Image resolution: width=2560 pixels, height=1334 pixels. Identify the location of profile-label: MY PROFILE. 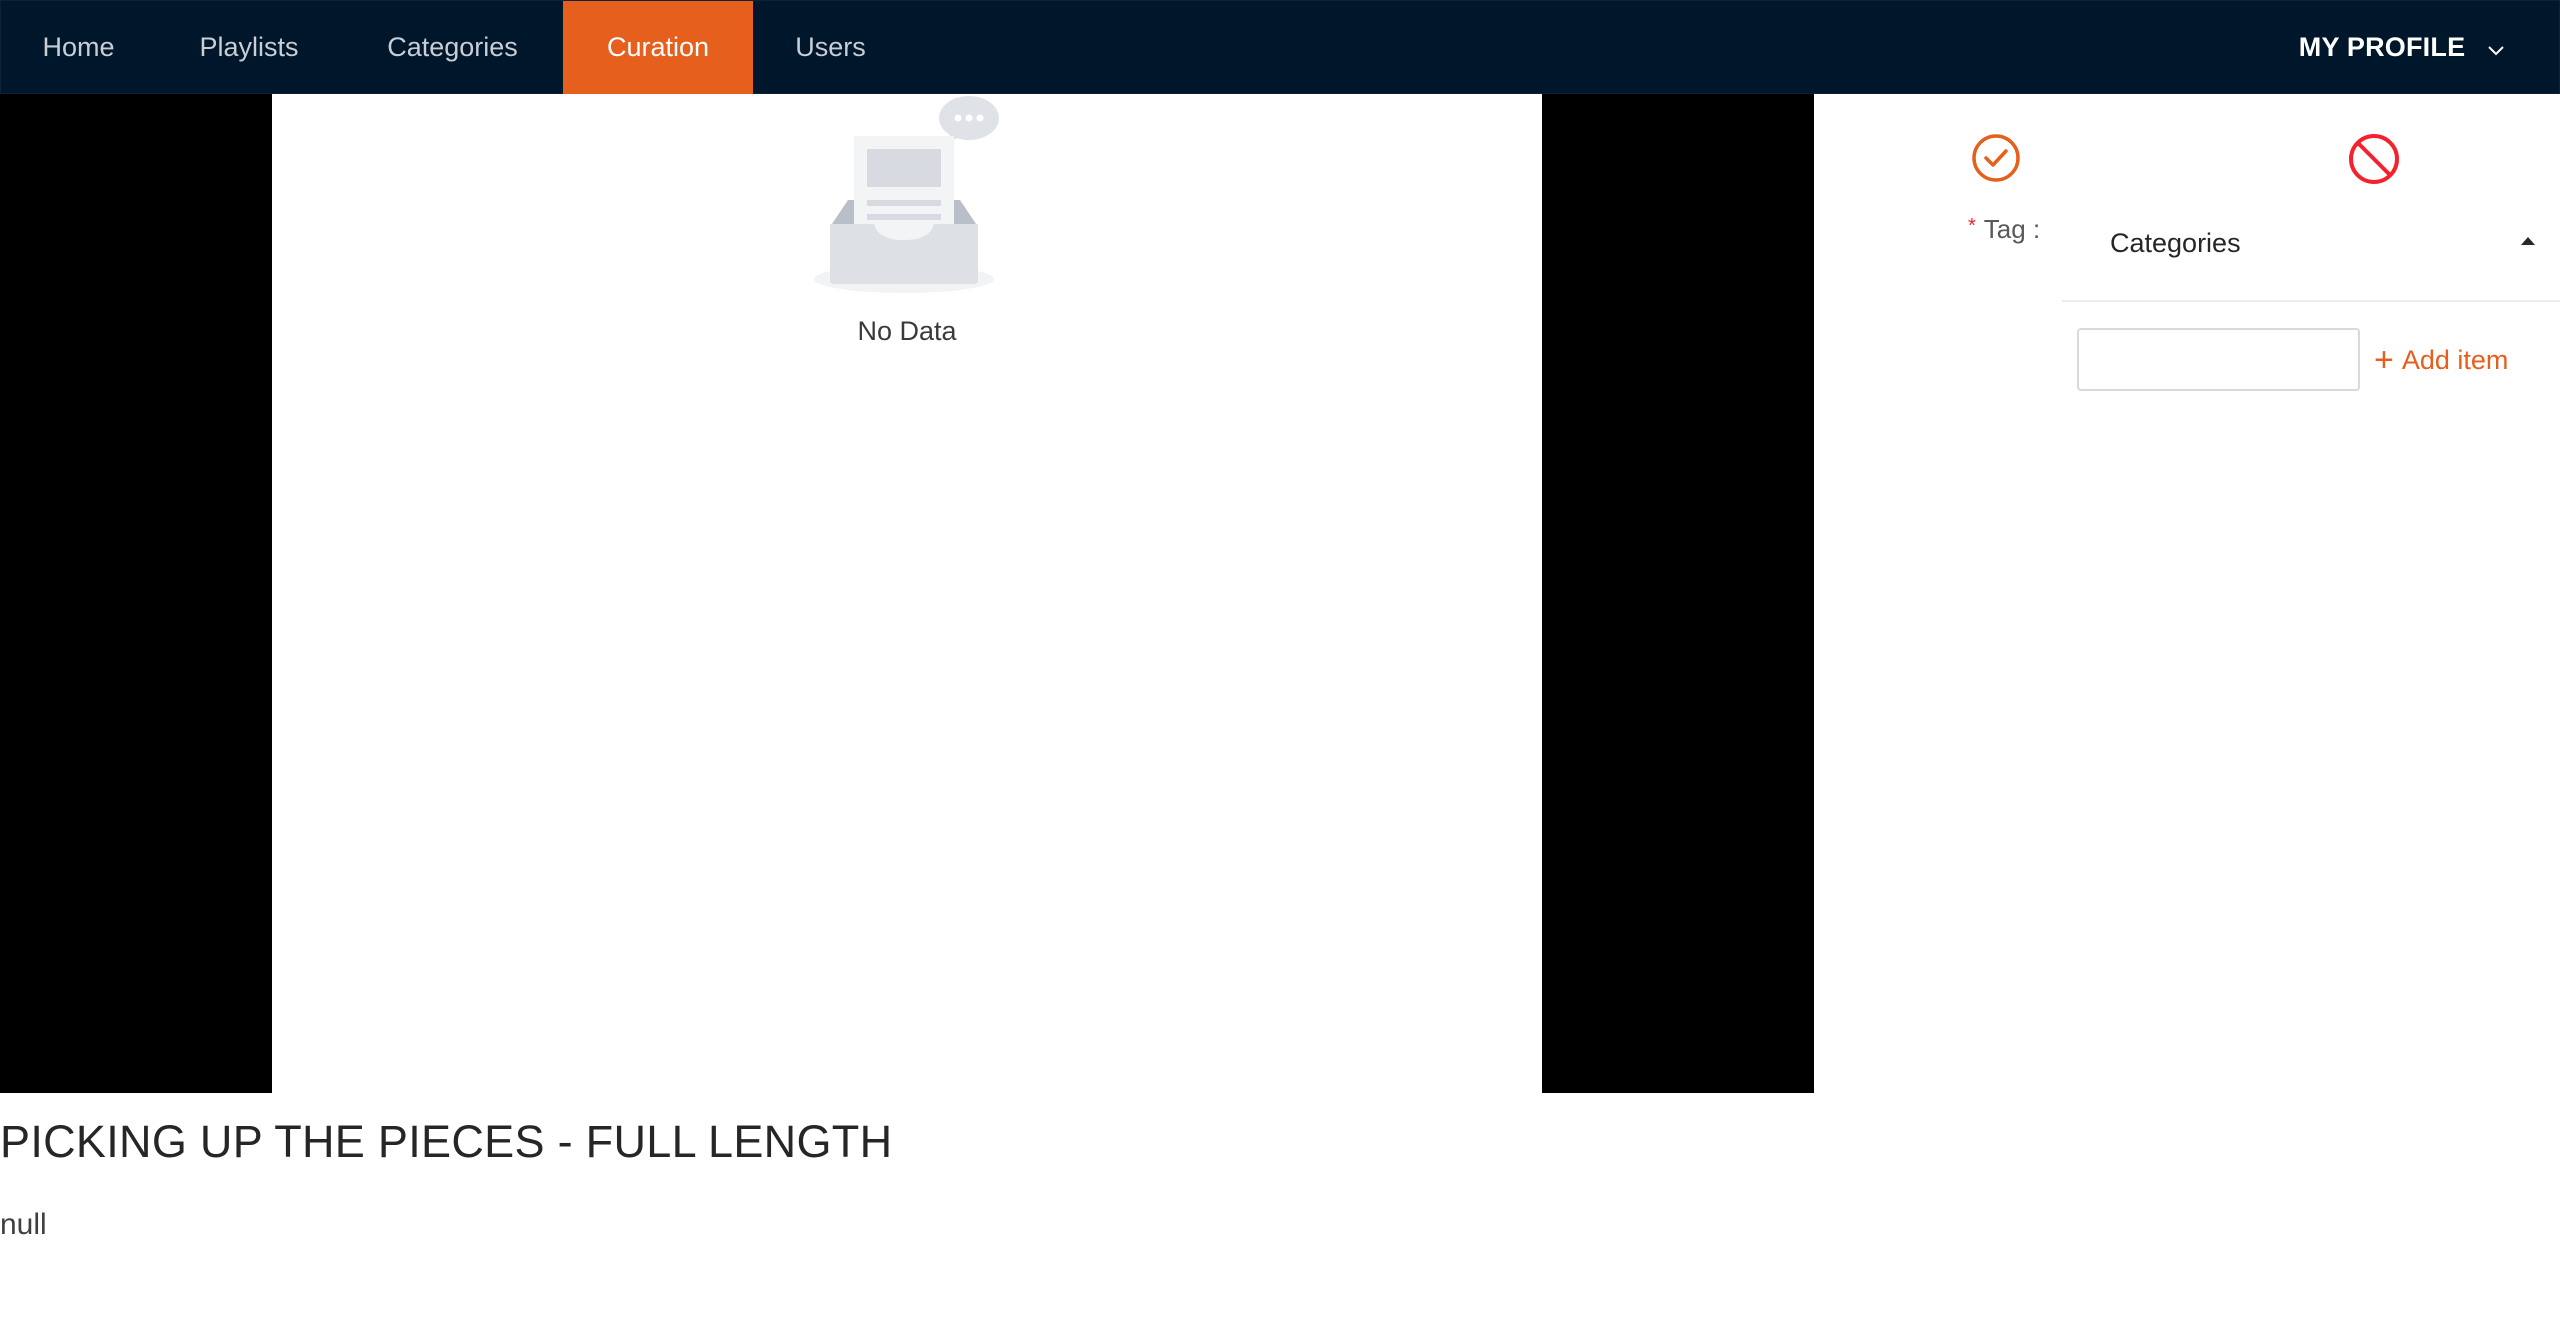
(2382, 47).